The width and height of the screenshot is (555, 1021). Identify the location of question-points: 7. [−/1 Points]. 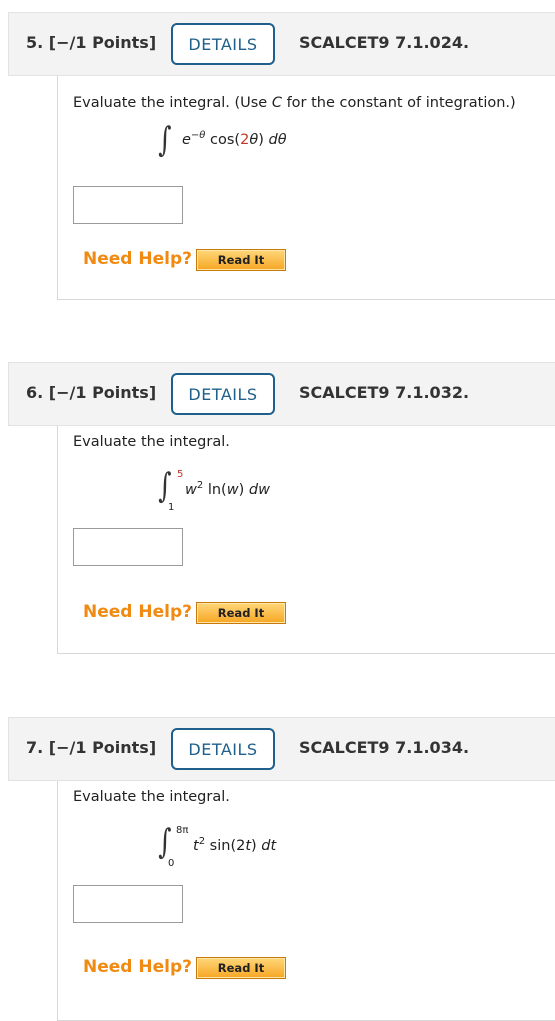
(91, 747).